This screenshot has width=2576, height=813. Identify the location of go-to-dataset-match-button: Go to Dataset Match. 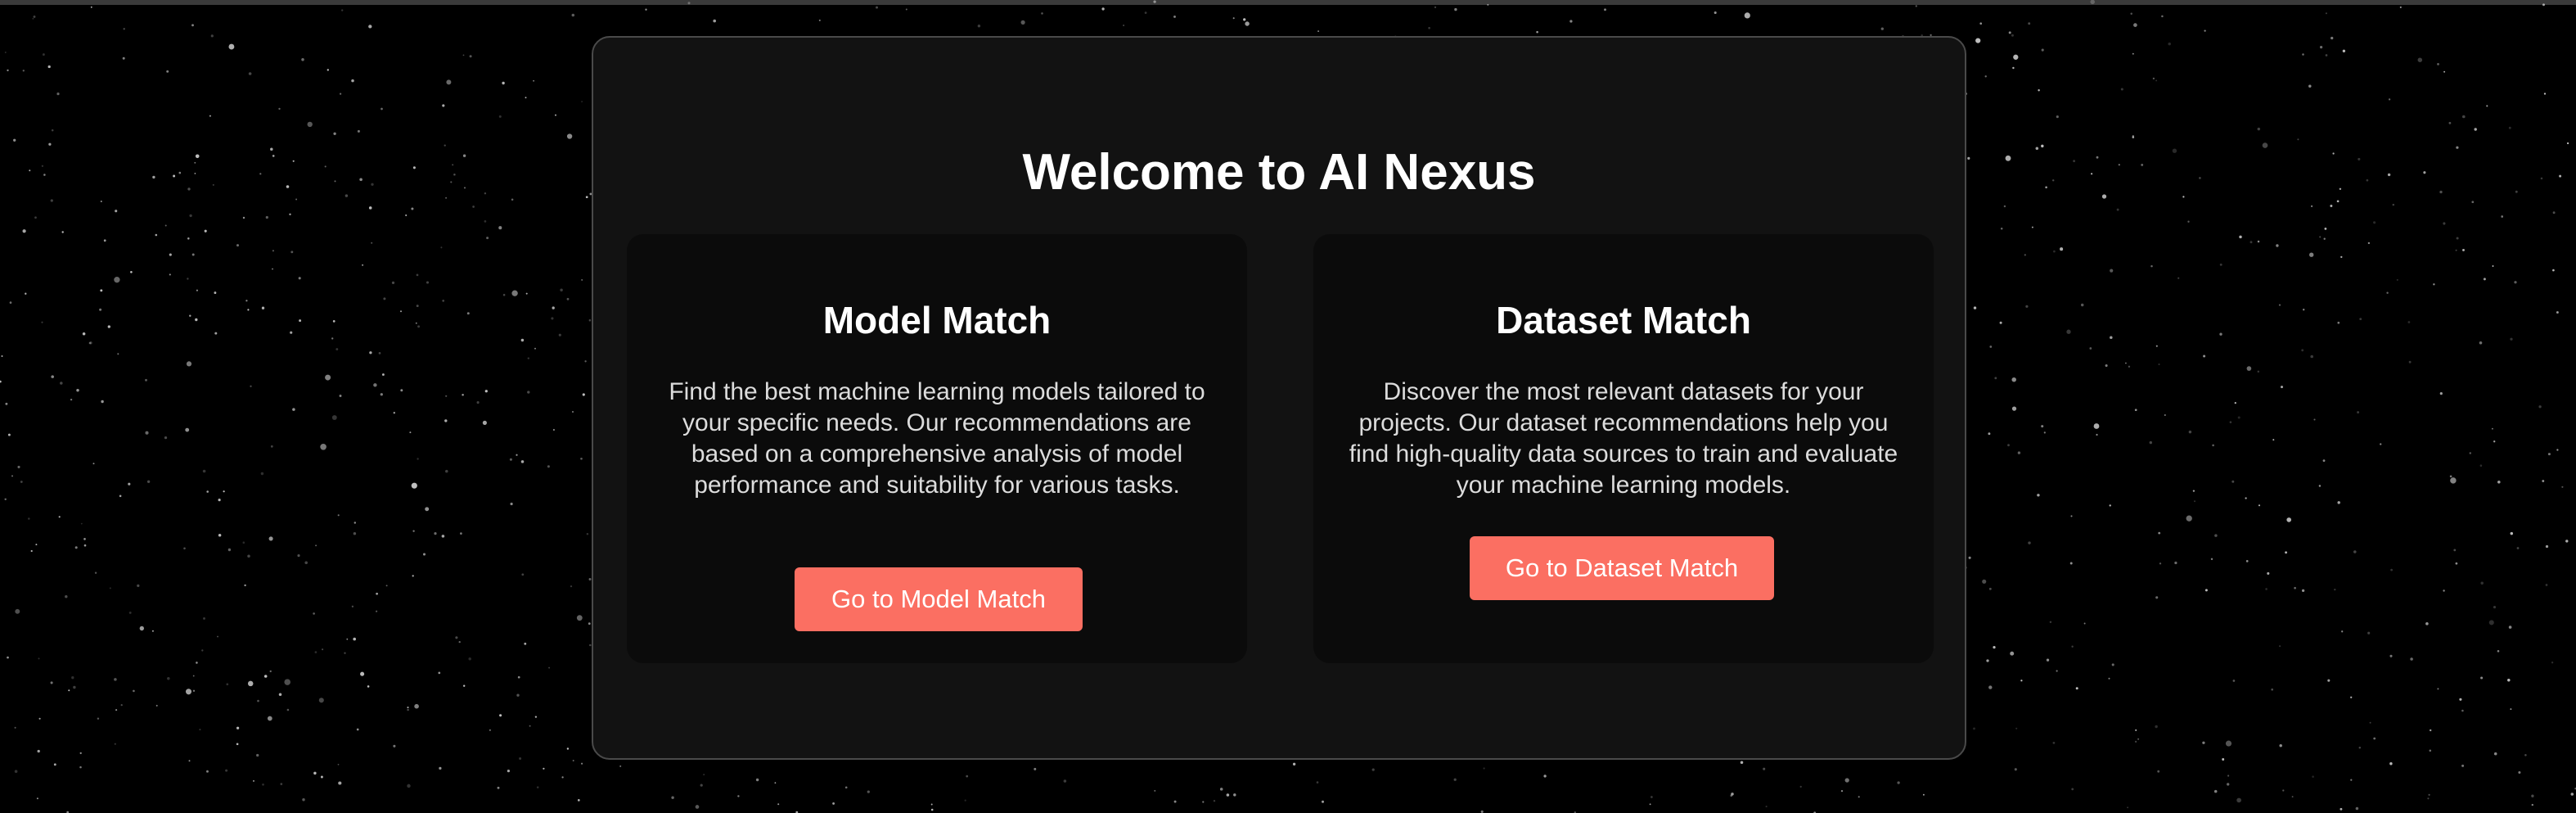
(1622, 568).